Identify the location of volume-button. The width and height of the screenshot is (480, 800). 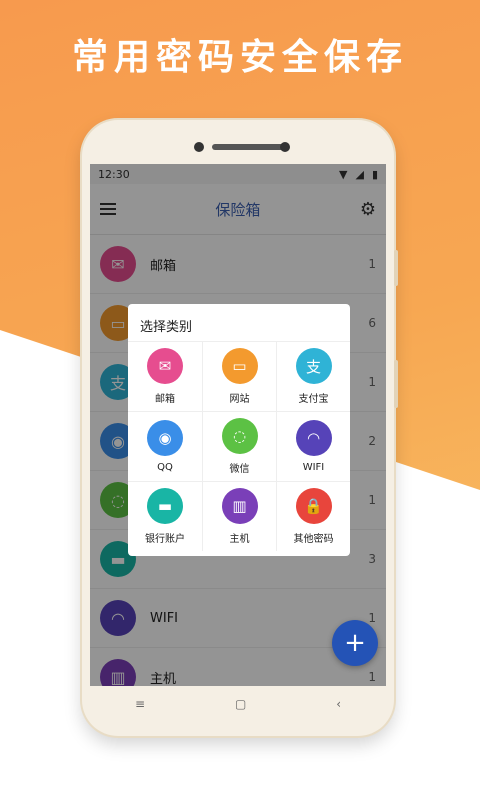
(396, 268).